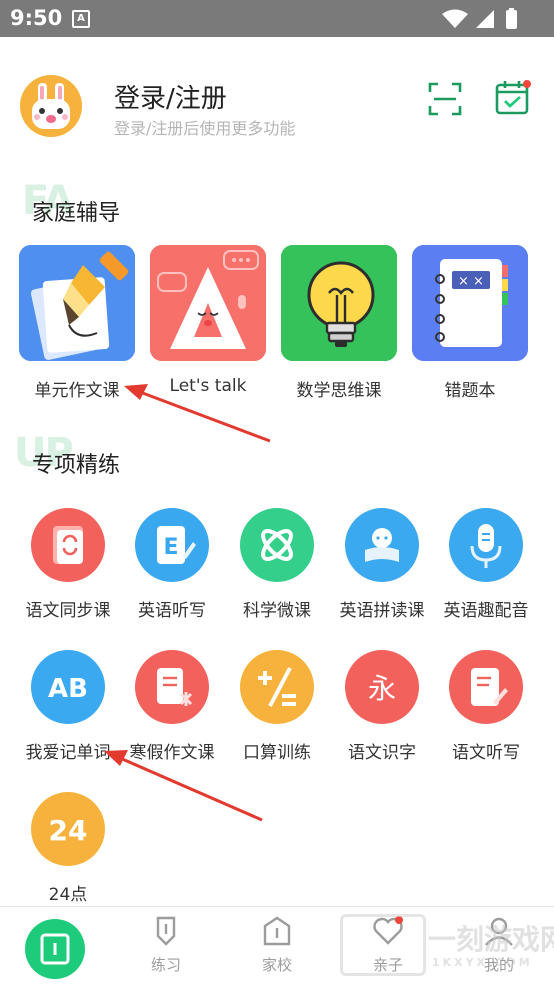 The image size is (554, 984). What do you see at coordinates (486, 753) in the screenshot?
I see `item-label: 语文听写` at bounding box center [486, 753].